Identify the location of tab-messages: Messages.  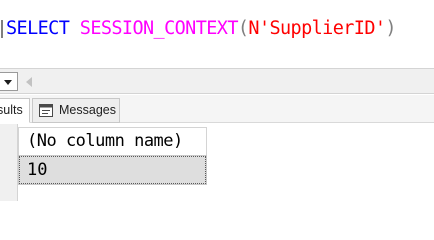
(76, 110).